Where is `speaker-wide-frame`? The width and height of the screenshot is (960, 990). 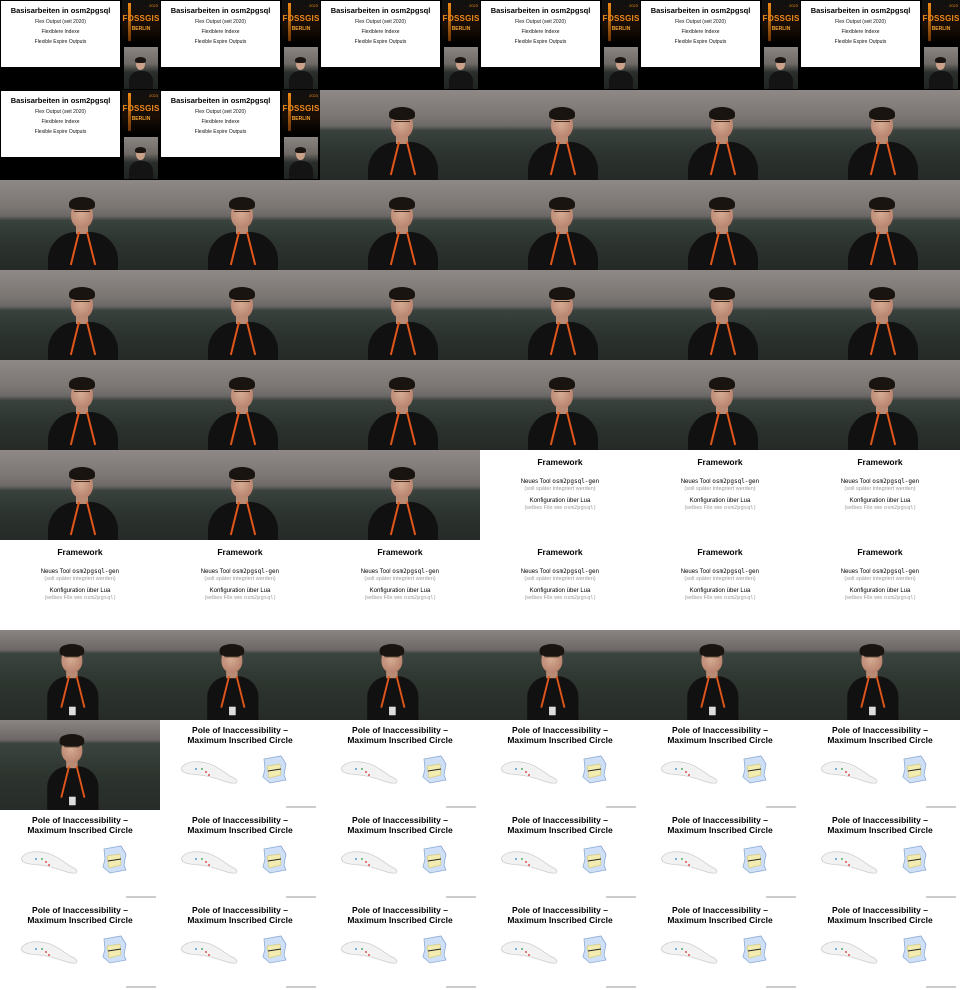 speaker-wide-frame is located at coordinates (240, 675).